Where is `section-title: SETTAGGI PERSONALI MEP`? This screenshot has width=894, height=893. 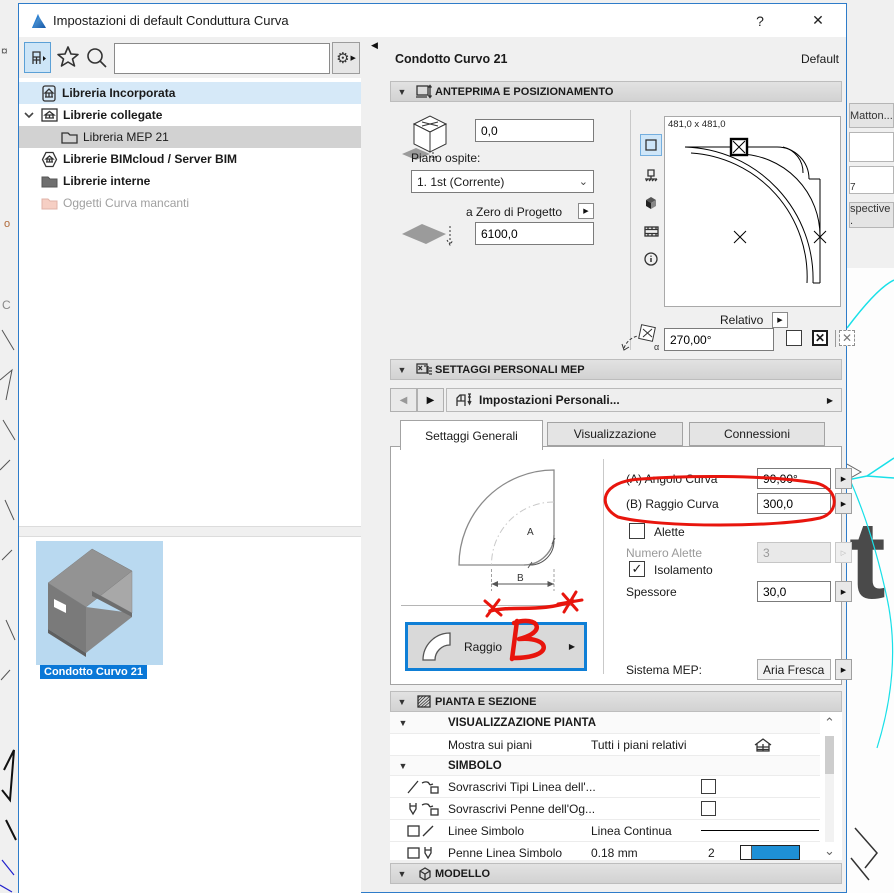 section-title: SETTAGGI PERSONALI MEP is located at coordinates (510, 369).